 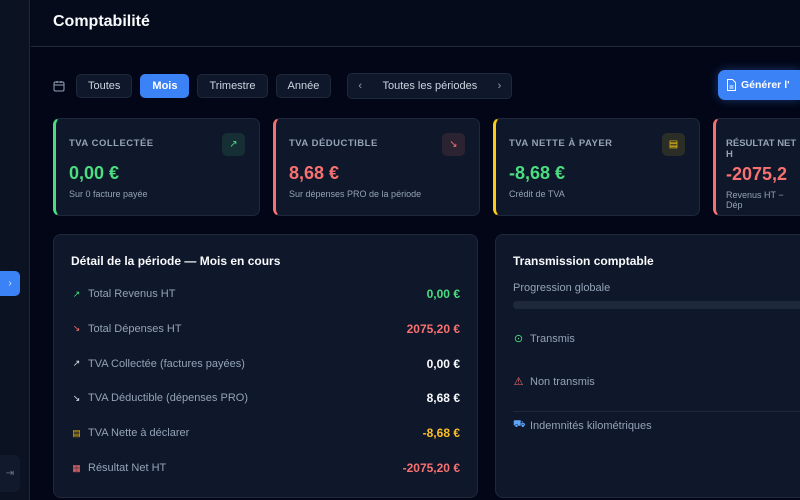 I want to click on expand-sidebar-button: ›, so click(x=10, y=283).